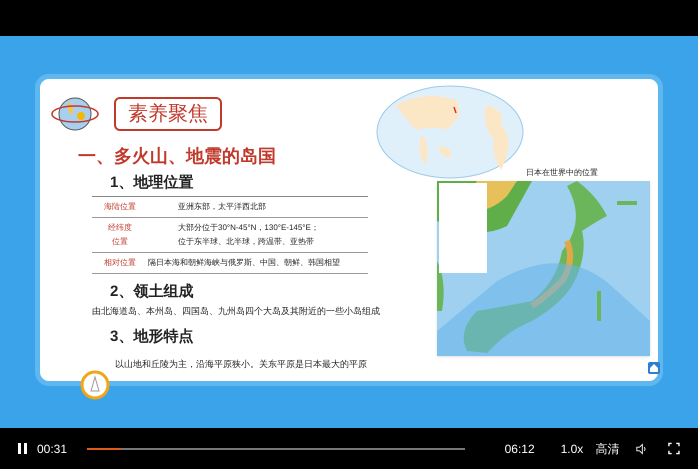 Image resolution: width=698 pixels, height=469 pixels. Describe the element at coordinates (244, 263) in the screenshot. I see `row-value: 隔日本海和朝鲜海峡与俄罗斯、中国、朝鲜、韩国相望` at that location.